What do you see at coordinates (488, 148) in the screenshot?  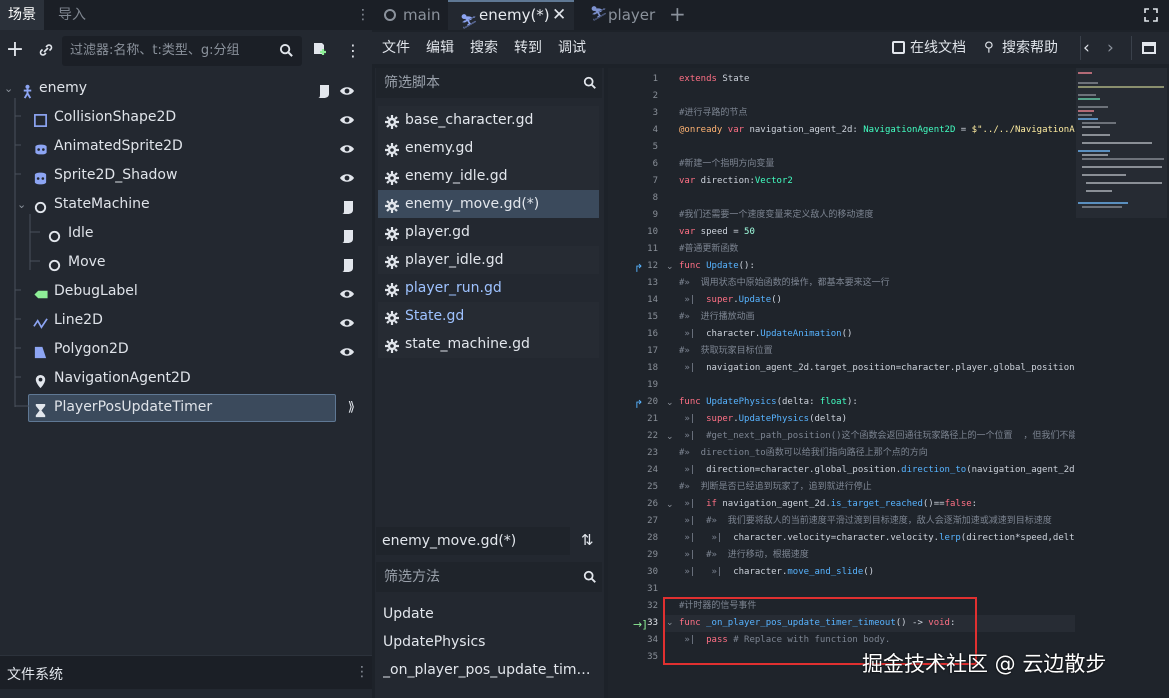 I see `script-item: enemy.gd` at bounding box center [488, 148].